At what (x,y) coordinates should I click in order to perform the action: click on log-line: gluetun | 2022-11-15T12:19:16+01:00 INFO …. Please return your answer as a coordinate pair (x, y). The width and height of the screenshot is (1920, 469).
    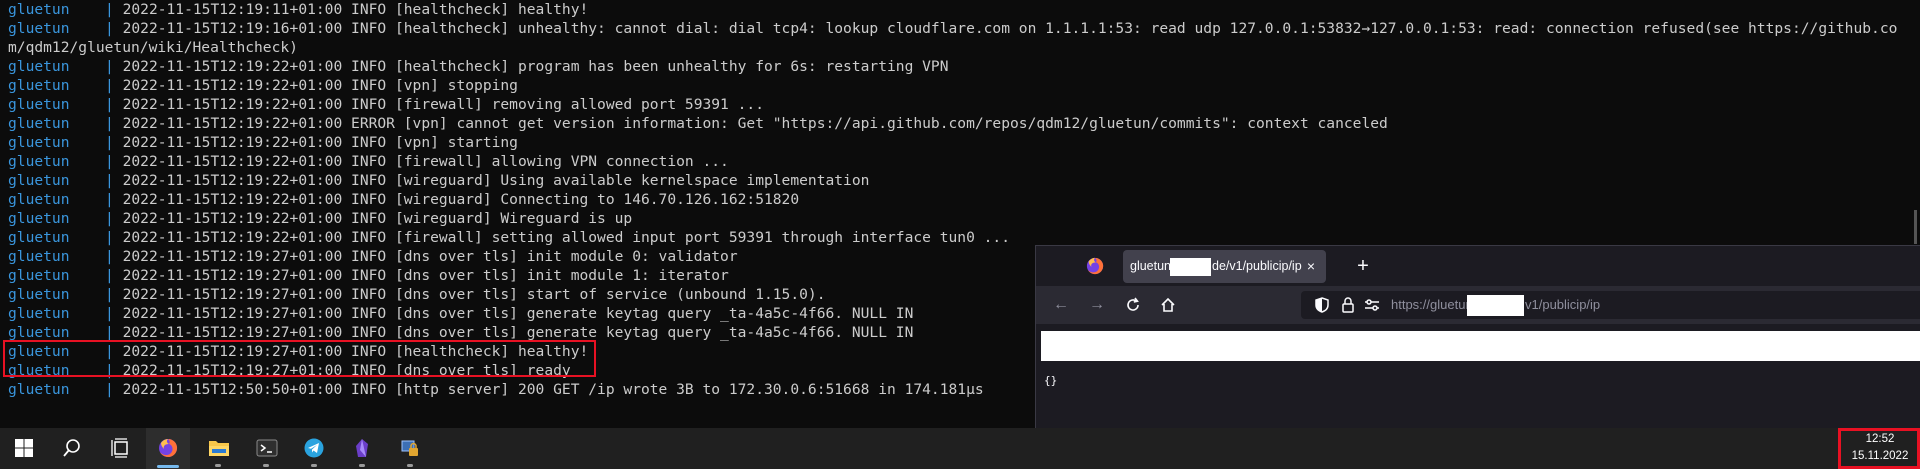
    Looking at the image, I should click on (953, 38).